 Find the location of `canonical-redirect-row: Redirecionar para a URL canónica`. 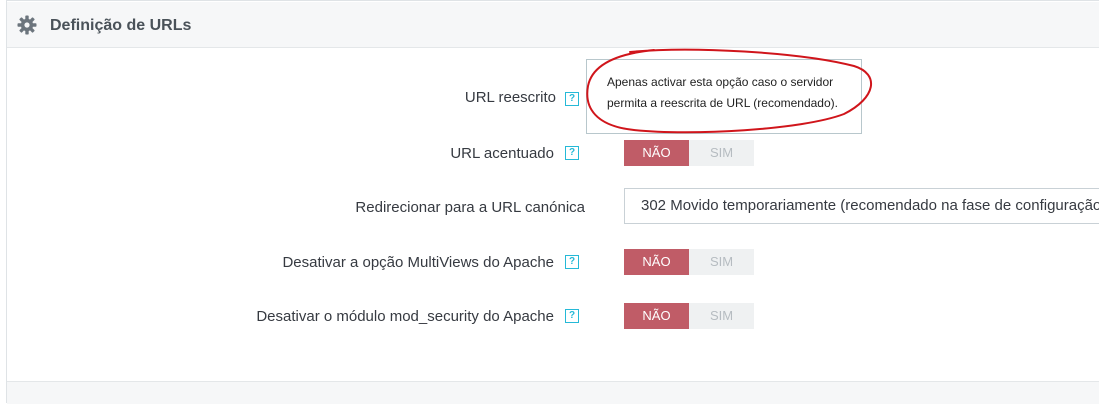

canonical-redirect-row: Redirecionar para a URL canónica is located at coordinates (296, 209).